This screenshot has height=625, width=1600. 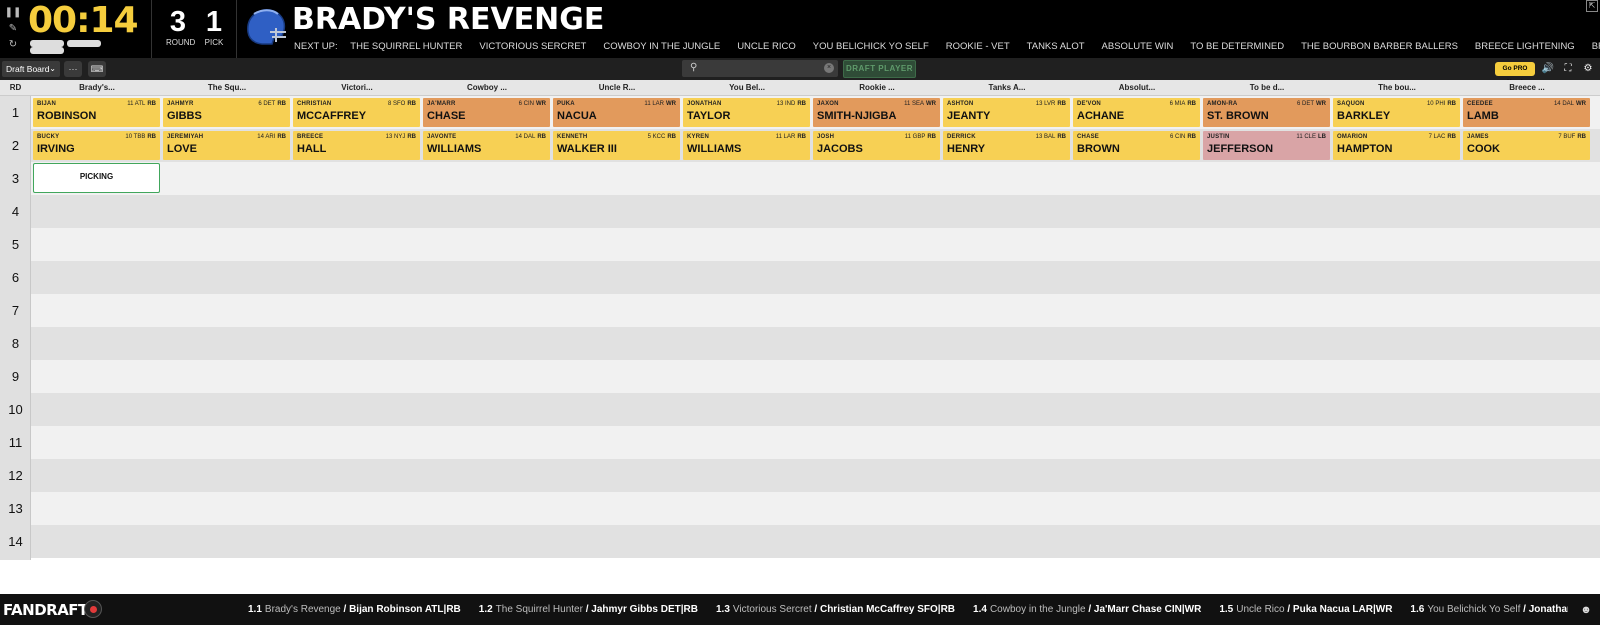 What do you see at coordinates (920, 104) in the screenshot?
I see `player-meta: 11 SEA WR` at bounding box center [920, 104].